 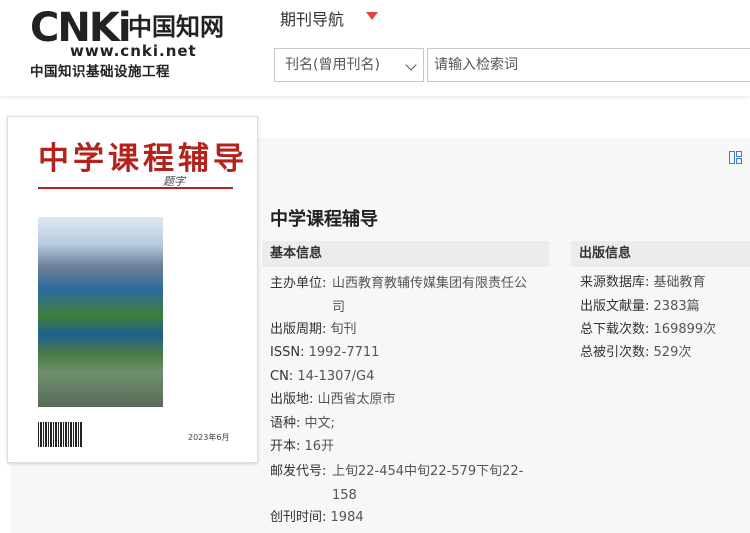 I want to click on issn-value: 1992-7711, so click(x=344, y=352).